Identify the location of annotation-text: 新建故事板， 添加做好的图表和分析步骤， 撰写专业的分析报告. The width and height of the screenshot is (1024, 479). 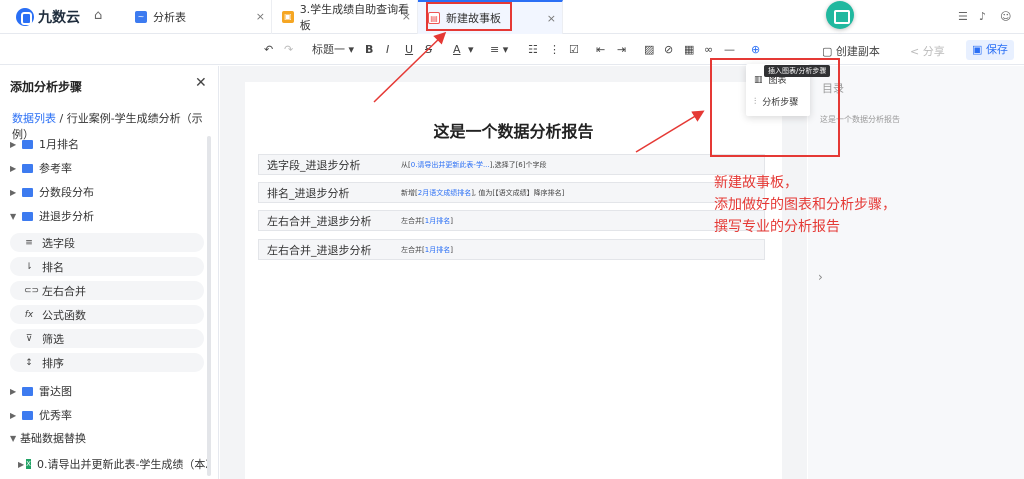
(805, 205).